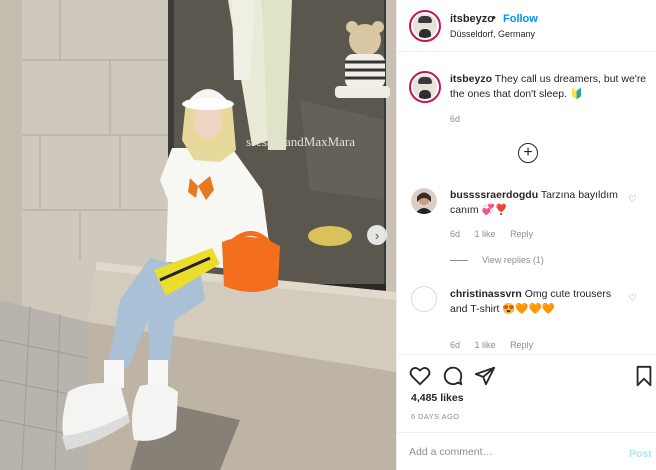  What do you see at coordinates (640, 454) in the screenshot?
I see `post-comment-button: Post` at bounding box center [640, 454].